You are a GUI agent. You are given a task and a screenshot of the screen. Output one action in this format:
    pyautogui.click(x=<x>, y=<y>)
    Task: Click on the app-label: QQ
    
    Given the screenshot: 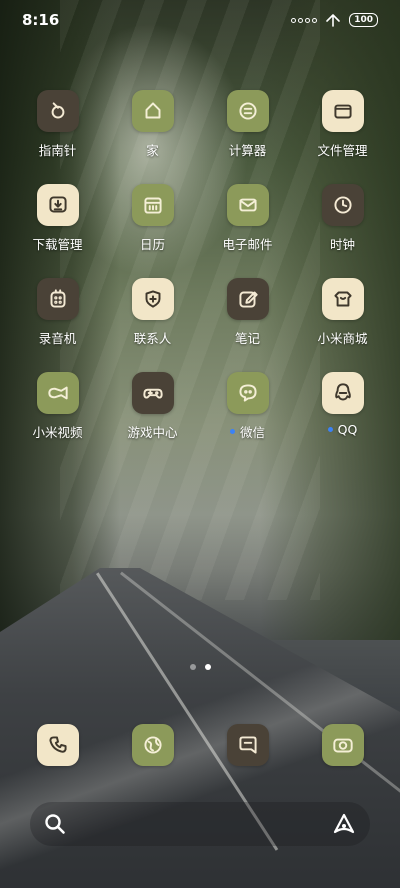 What is the action you would take?
    pyautogui.click(x=342, y=429)
    